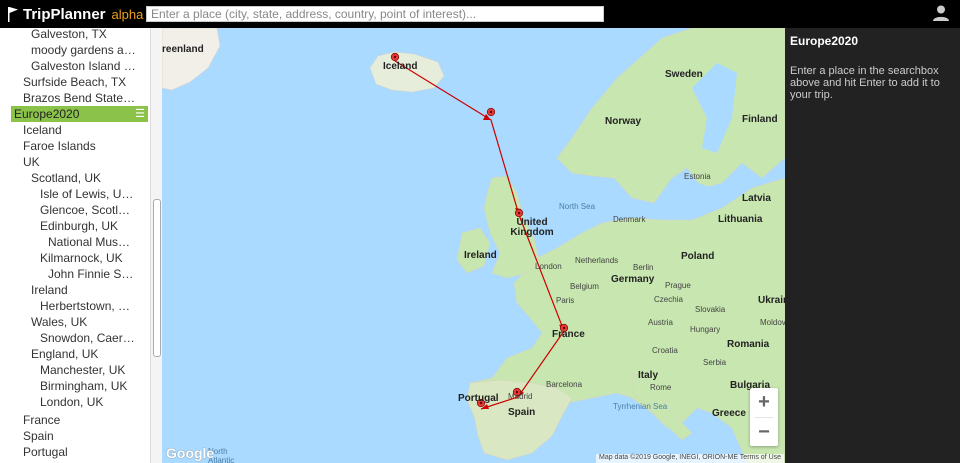 The height and width of the screenshot is (463, 960). I want to click on app-logo: TripPlanner alpha, so click(75, 14).